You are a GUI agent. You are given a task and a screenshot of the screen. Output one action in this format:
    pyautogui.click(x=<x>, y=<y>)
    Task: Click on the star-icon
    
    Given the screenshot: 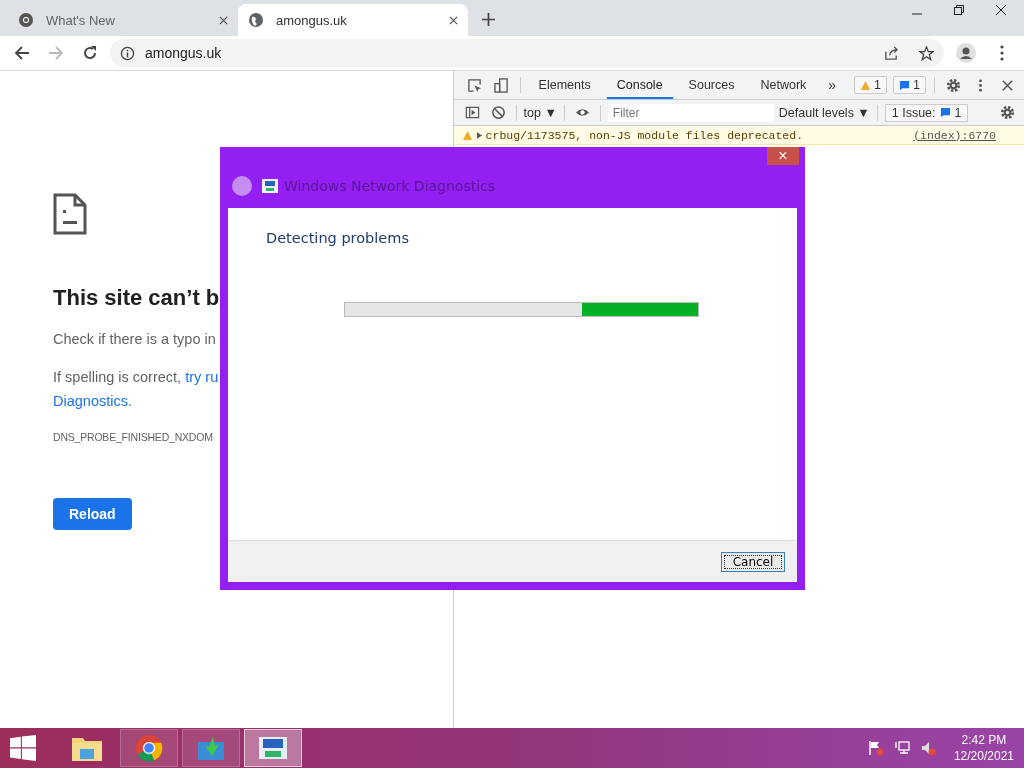 What is the action you would take?
    pyautogui.click(x=926, y=53)
    